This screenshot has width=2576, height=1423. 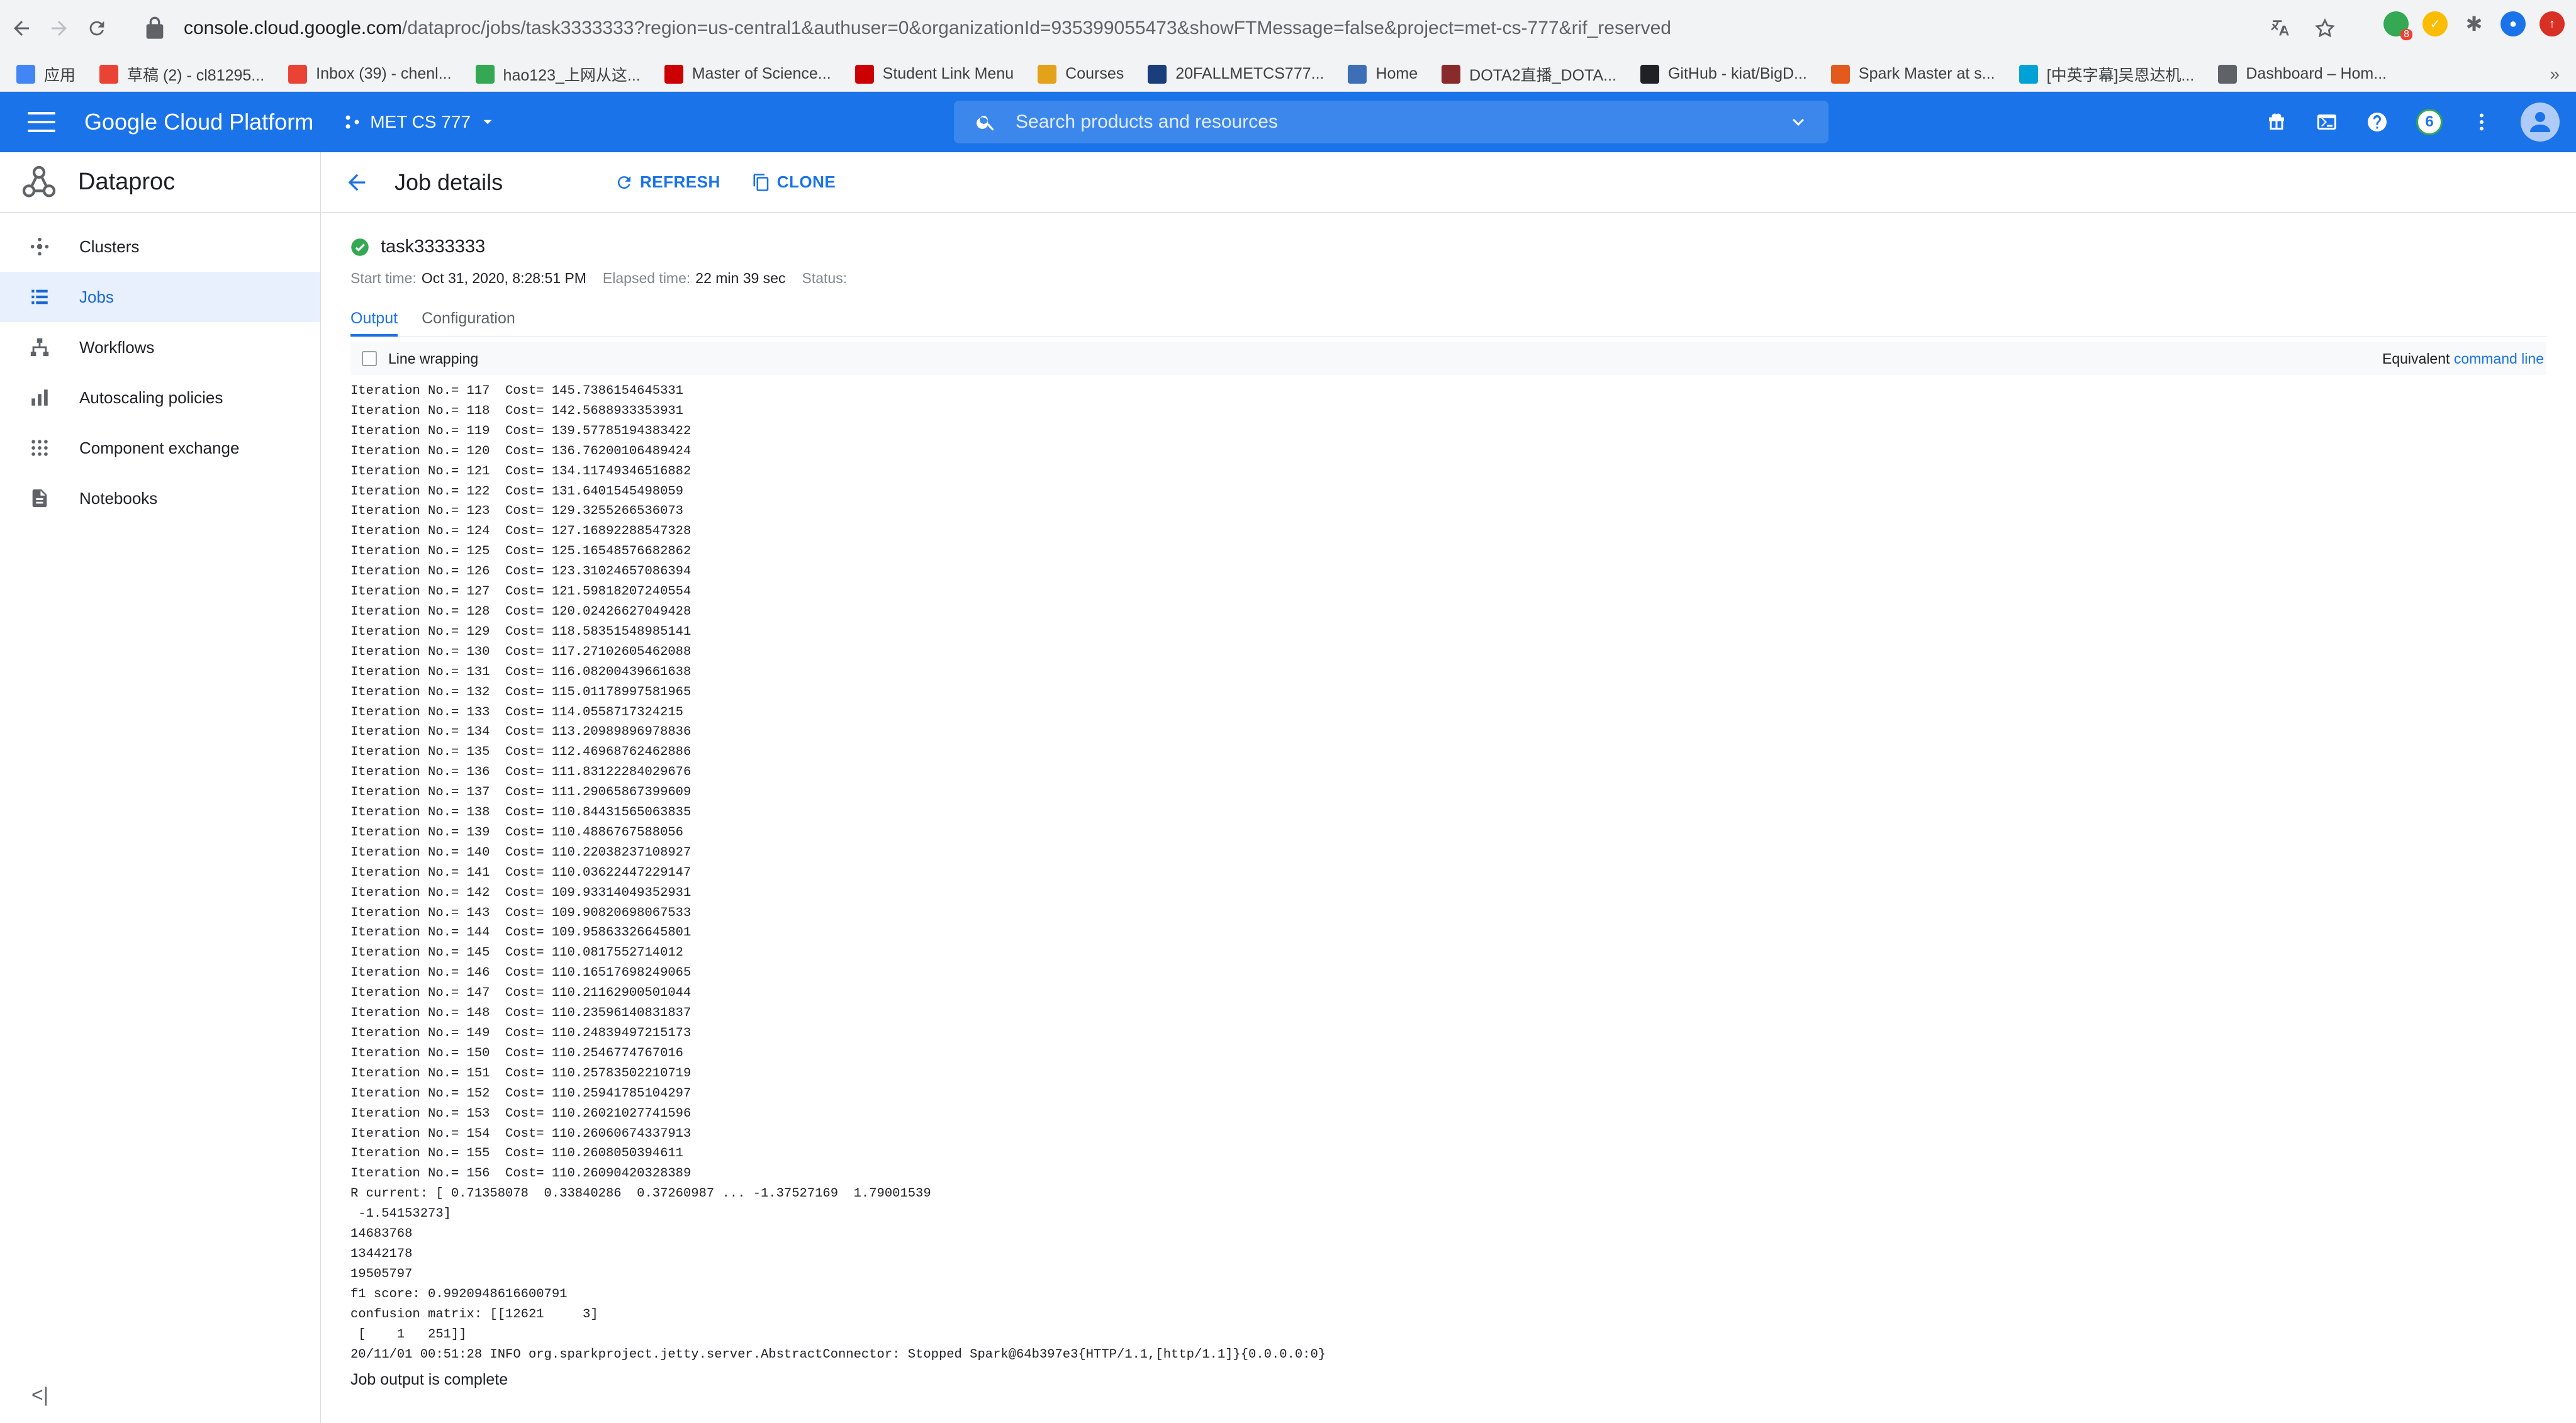 What do you see at coordinates (2552, 23) in the screenshot?
I see `update-icon: ↑` at bounding box center [2552, 23].